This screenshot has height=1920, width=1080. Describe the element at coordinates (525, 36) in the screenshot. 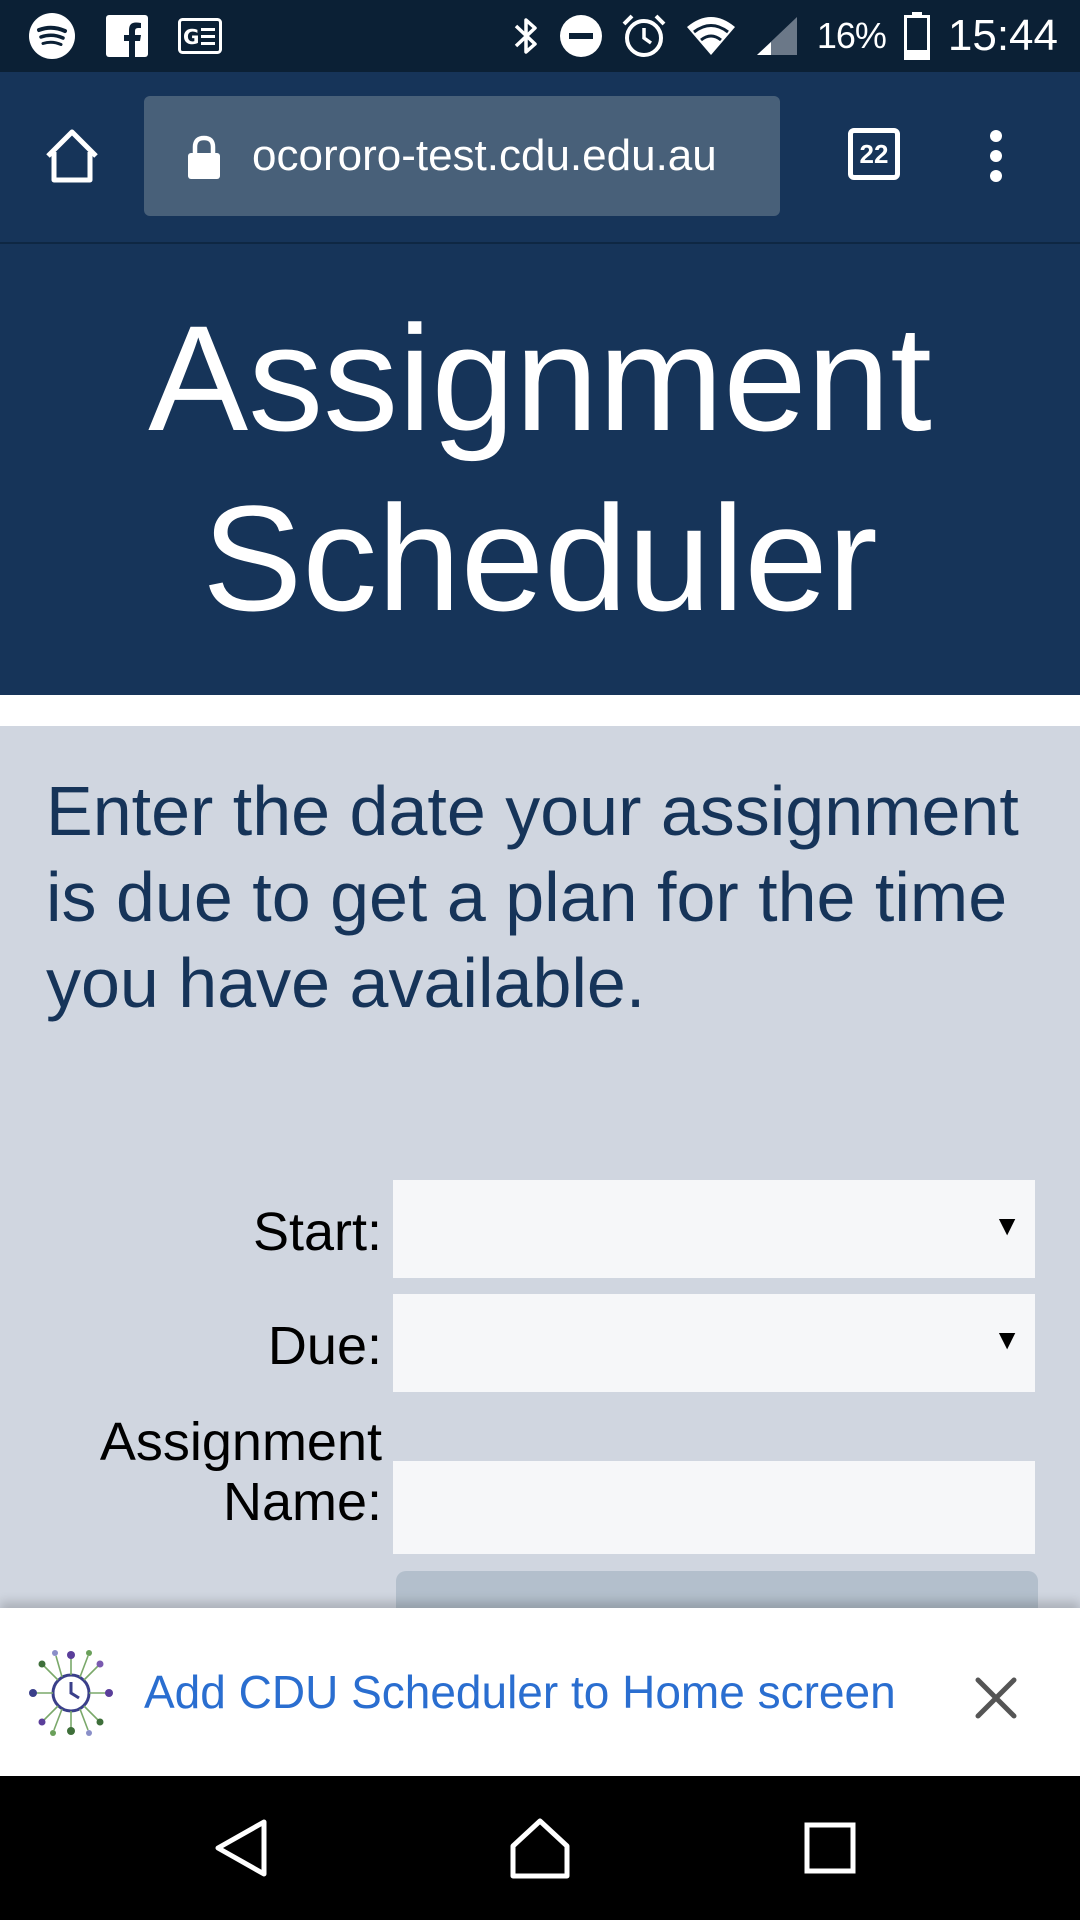

I see `bluetooth-icon` at that location.